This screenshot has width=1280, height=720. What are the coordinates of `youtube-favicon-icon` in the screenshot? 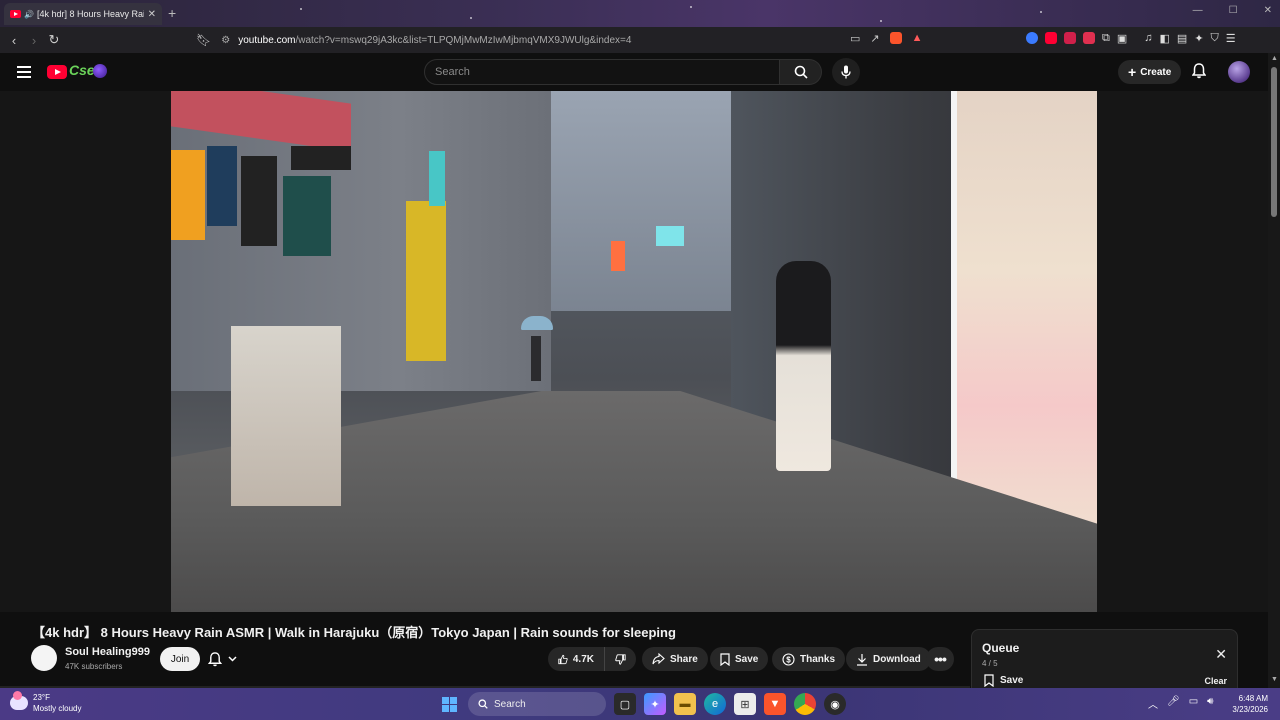 It's located at (15, 14).